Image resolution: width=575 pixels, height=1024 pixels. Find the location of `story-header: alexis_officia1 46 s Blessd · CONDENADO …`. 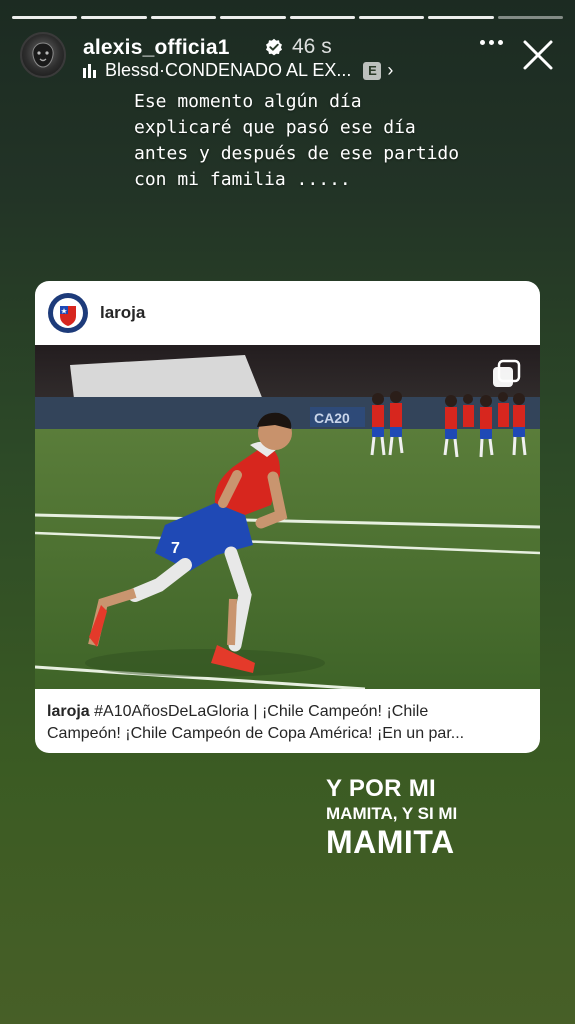

story-header: alexis_officia1 46 s Blessd · CONDENADO … is located at coordinates (287, 57).